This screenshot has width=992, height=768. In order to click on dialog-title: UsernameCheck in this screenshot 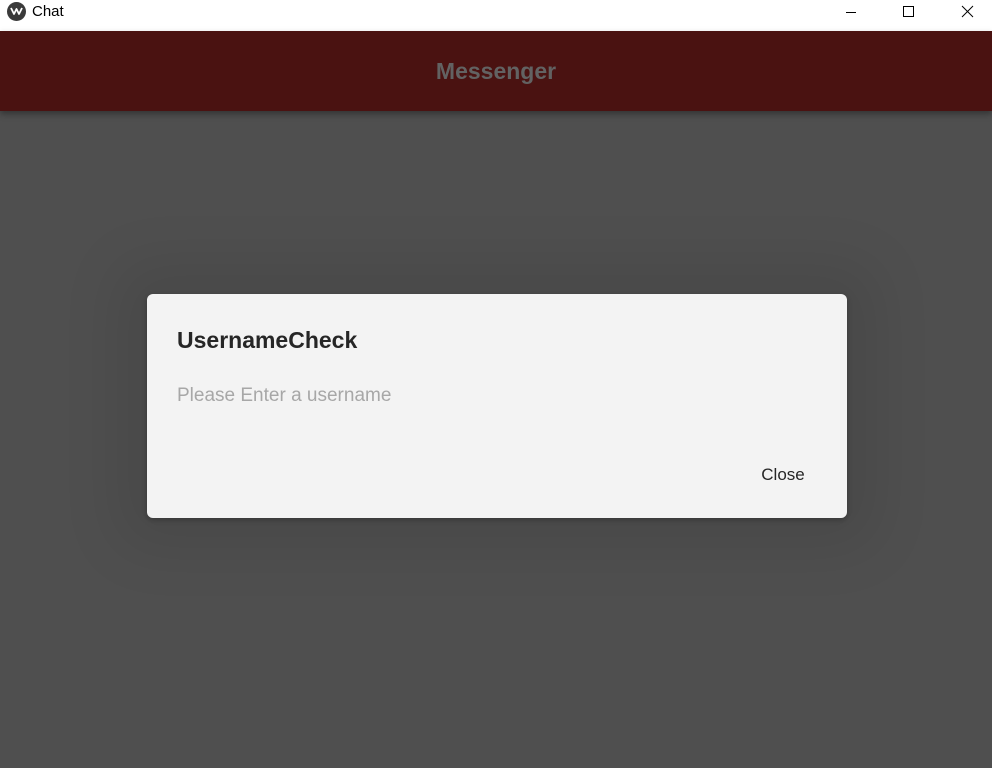, I will do `click(267, 340)`.